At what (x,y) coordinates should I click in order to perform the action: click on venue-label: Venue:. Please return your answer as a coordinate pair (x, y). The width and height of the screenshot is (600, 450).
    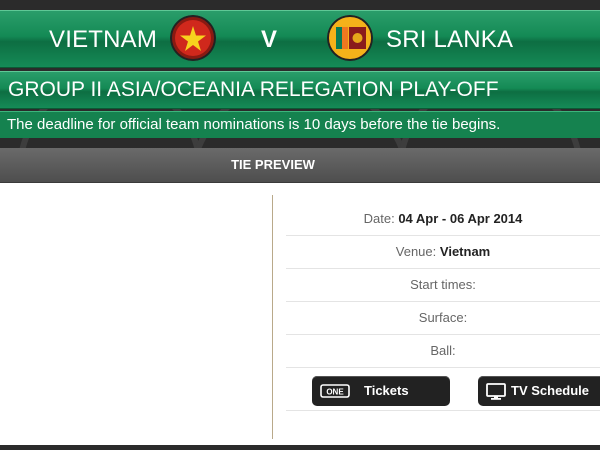
    Looking at the image, I should click on (416, 251).